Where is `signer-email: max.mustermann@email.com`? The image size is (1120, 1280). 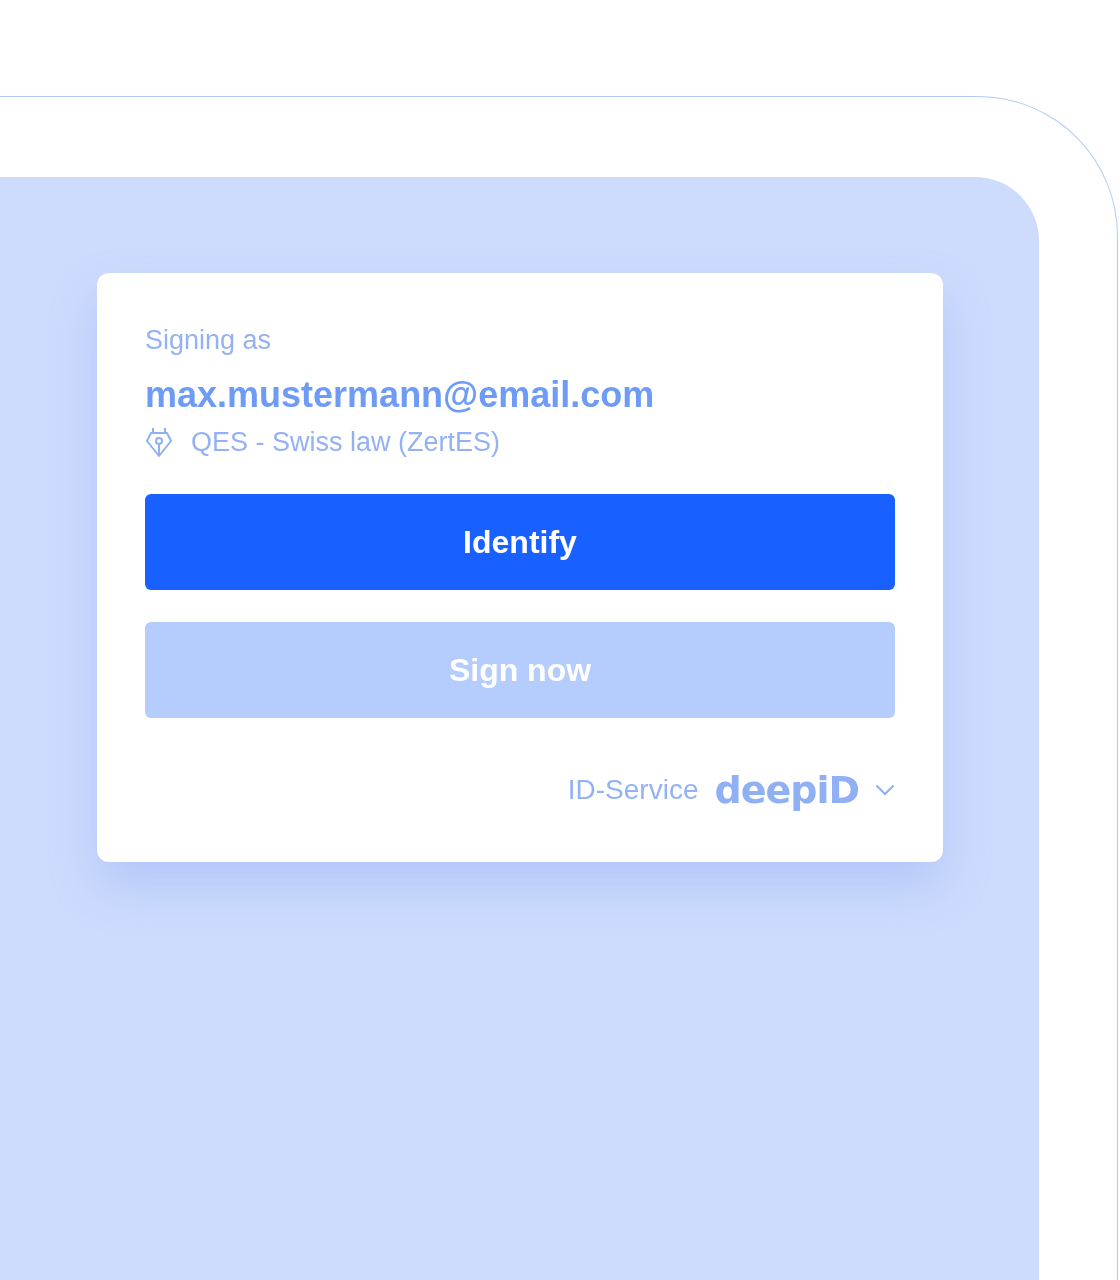 signer-email: max.mustermann@email.com is located at coordinates (400, 395).